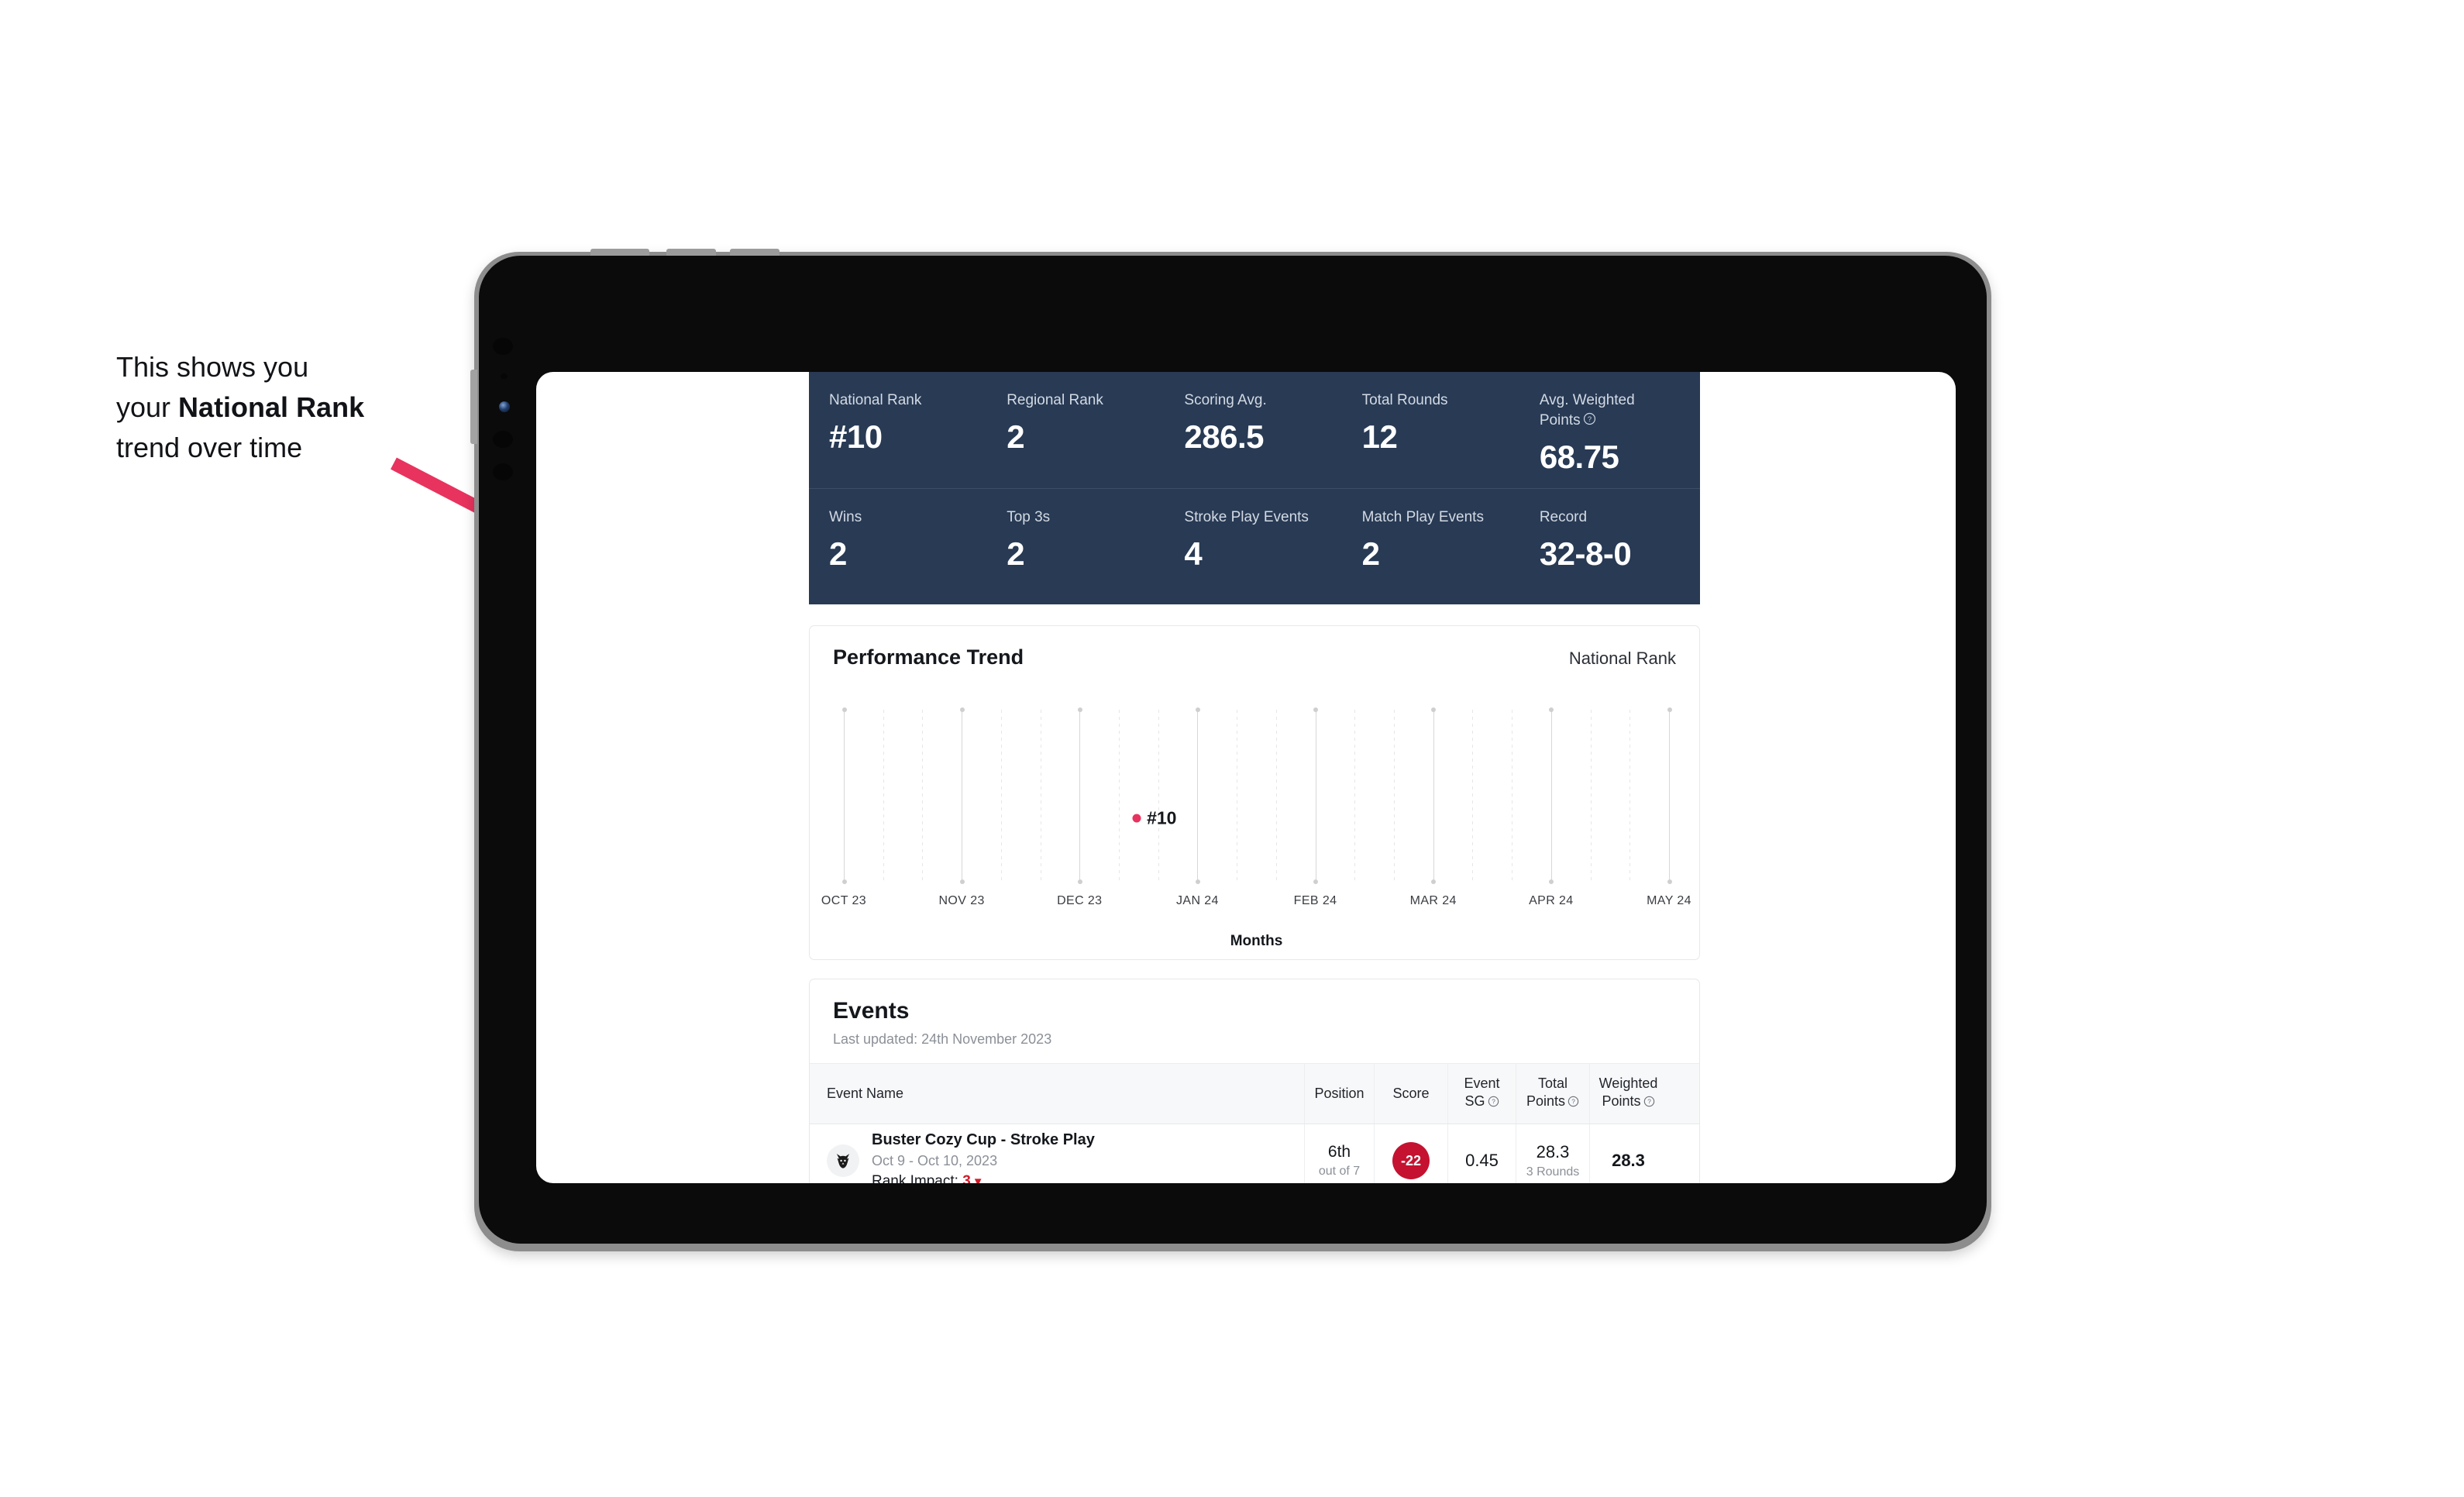 The width and height of the screenshot is (2464, 1497). I want to click on events-last-updated: Last updated: 24th November 2023, so click(942, 1039).